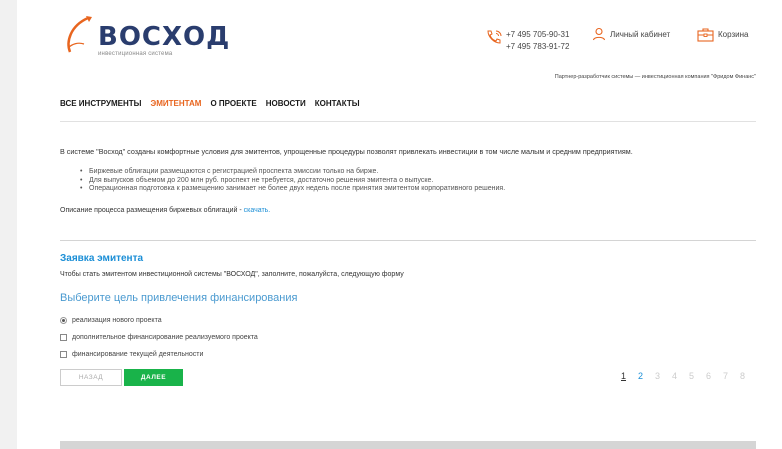  Describe the element at coordinates (646, 376) in the screenshot. I see `page-2: 2` at that location.